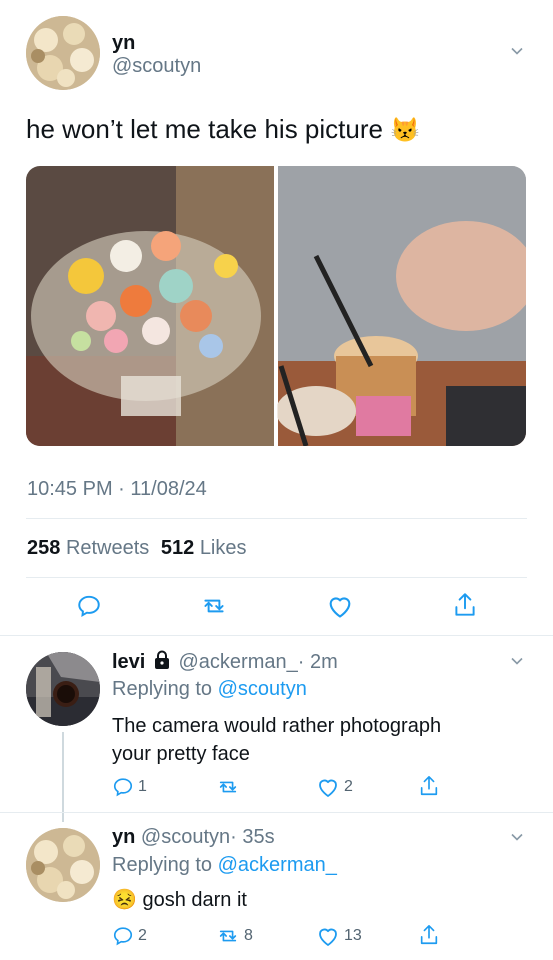  I want to click on lock-icon, so click(162, 663).